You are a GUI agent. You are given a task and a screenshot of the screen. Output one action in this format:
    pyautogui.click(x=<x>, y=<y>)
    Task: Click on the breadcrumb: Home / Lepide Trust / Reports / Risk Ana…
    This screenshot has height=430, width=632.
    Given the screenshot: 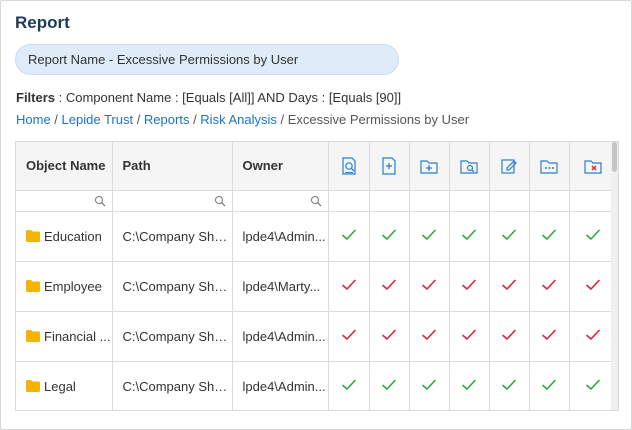 What is the action you would take?
    pyautogui.click(x=242, y=119)
    